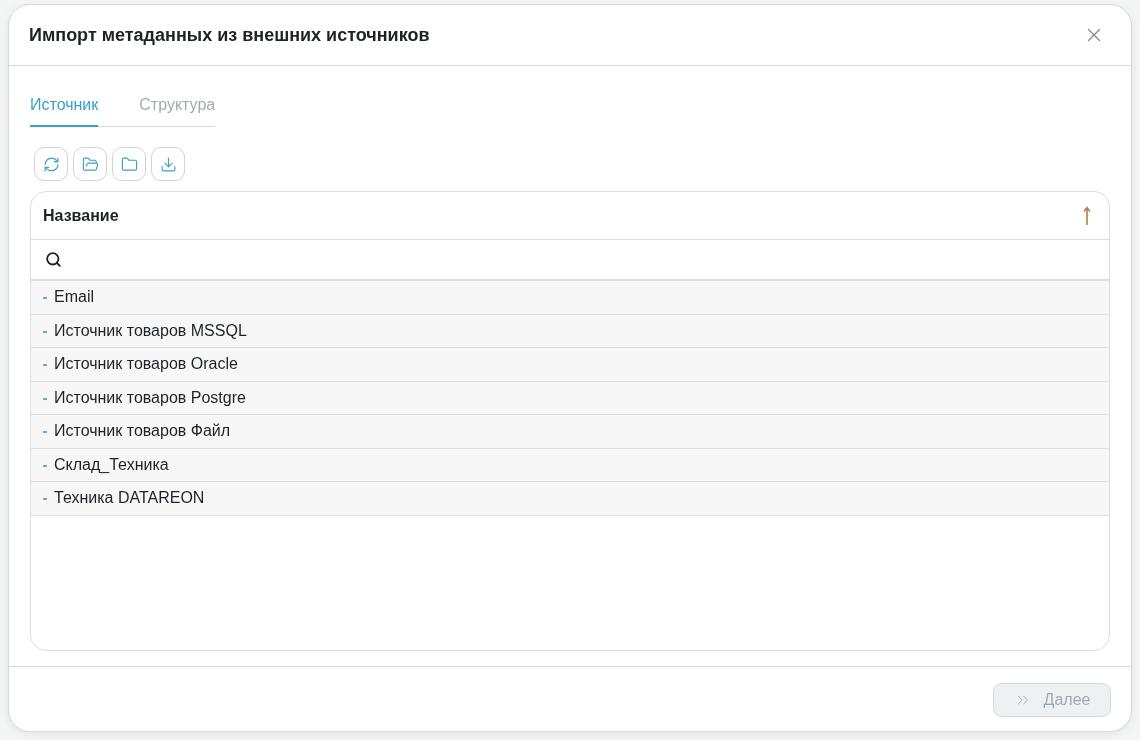  I want to click on folder-icon, so click(129, 164).